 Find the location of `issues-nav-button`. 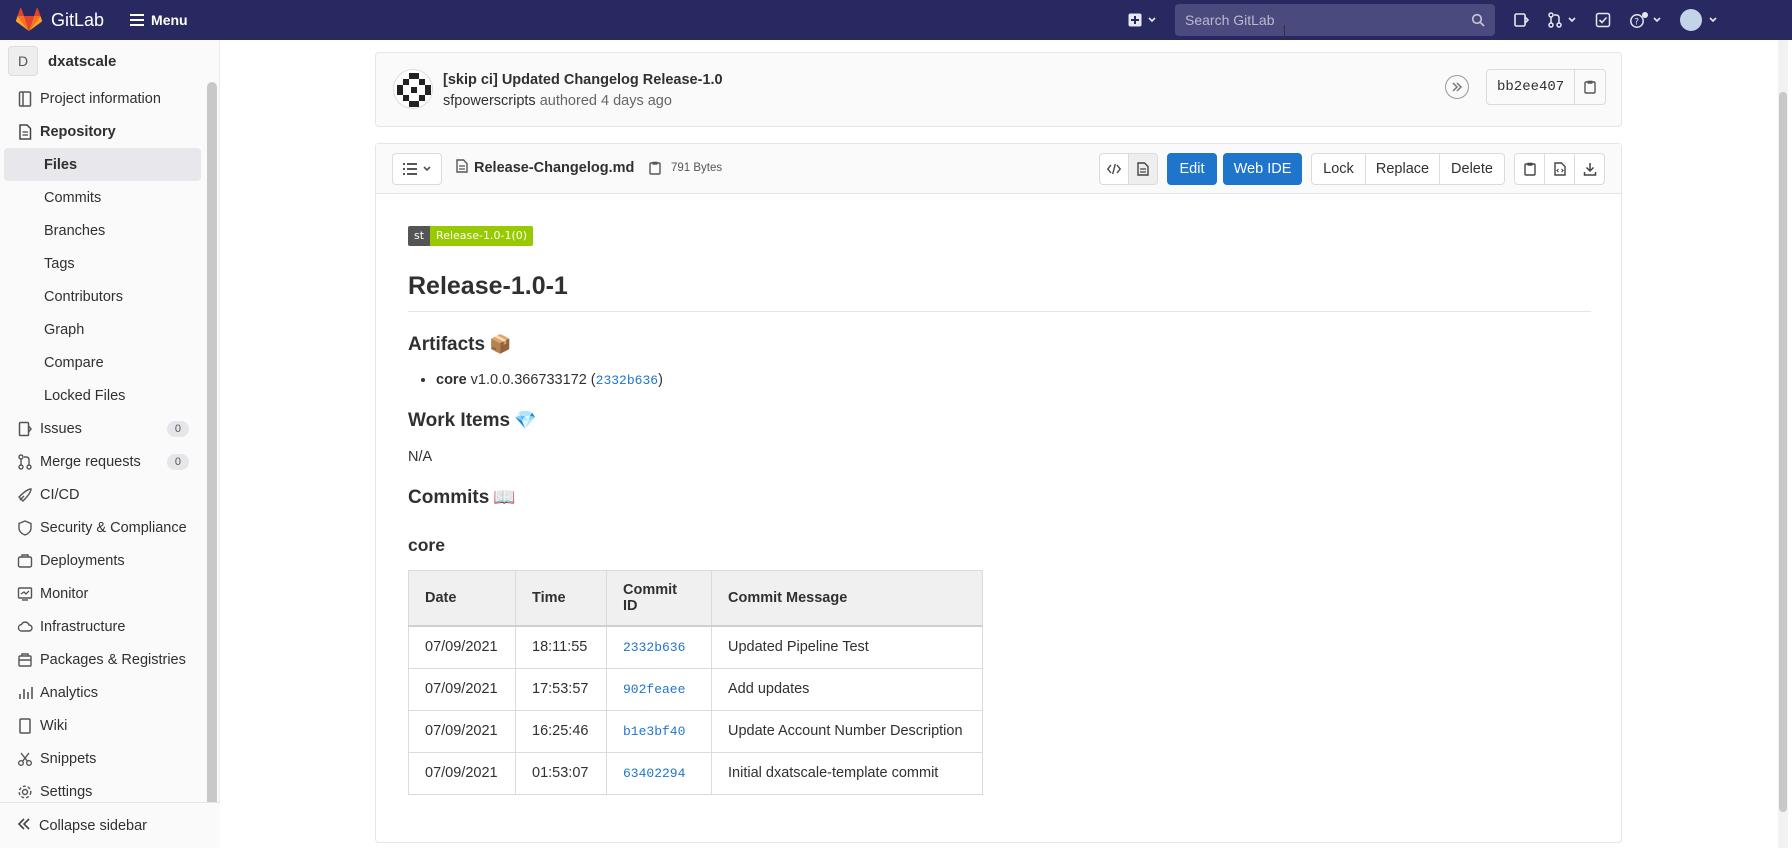

issues-nav-button is located at coordinates (1521, 20).